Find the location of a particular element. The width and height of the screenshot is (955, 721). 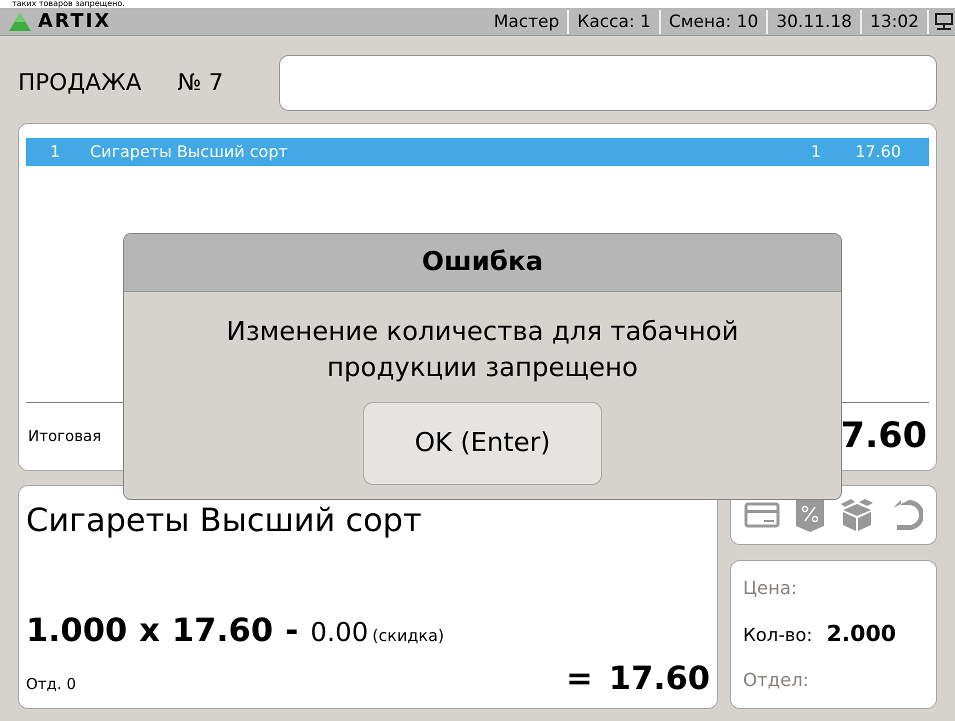

status-text: Мастер is located at coordinates (528, 22).